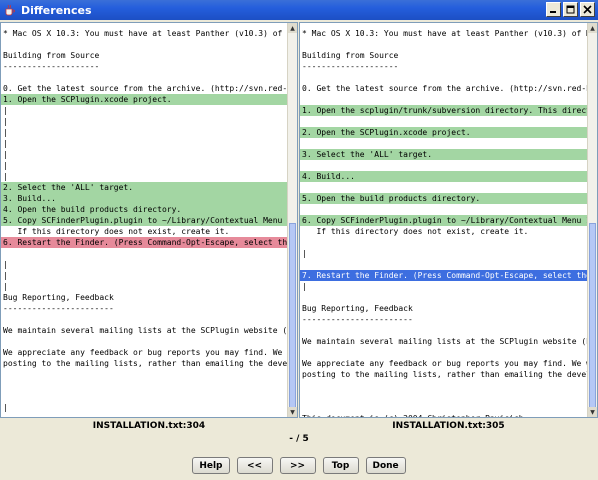 This screenshot has width=598, height=480. Describe the element at coordinates (299, 439) in the screenshot. I see `diff-counter: - / 5` at that location.